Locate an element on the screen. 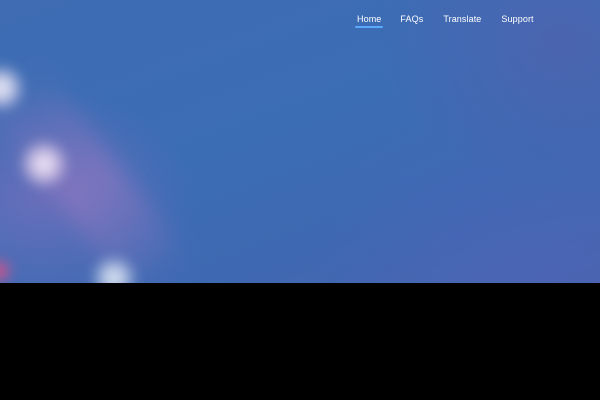 This screenshot has width=600, height=400. main-nav: Home FAQs Translate Support is located at coordinates (445, 20).